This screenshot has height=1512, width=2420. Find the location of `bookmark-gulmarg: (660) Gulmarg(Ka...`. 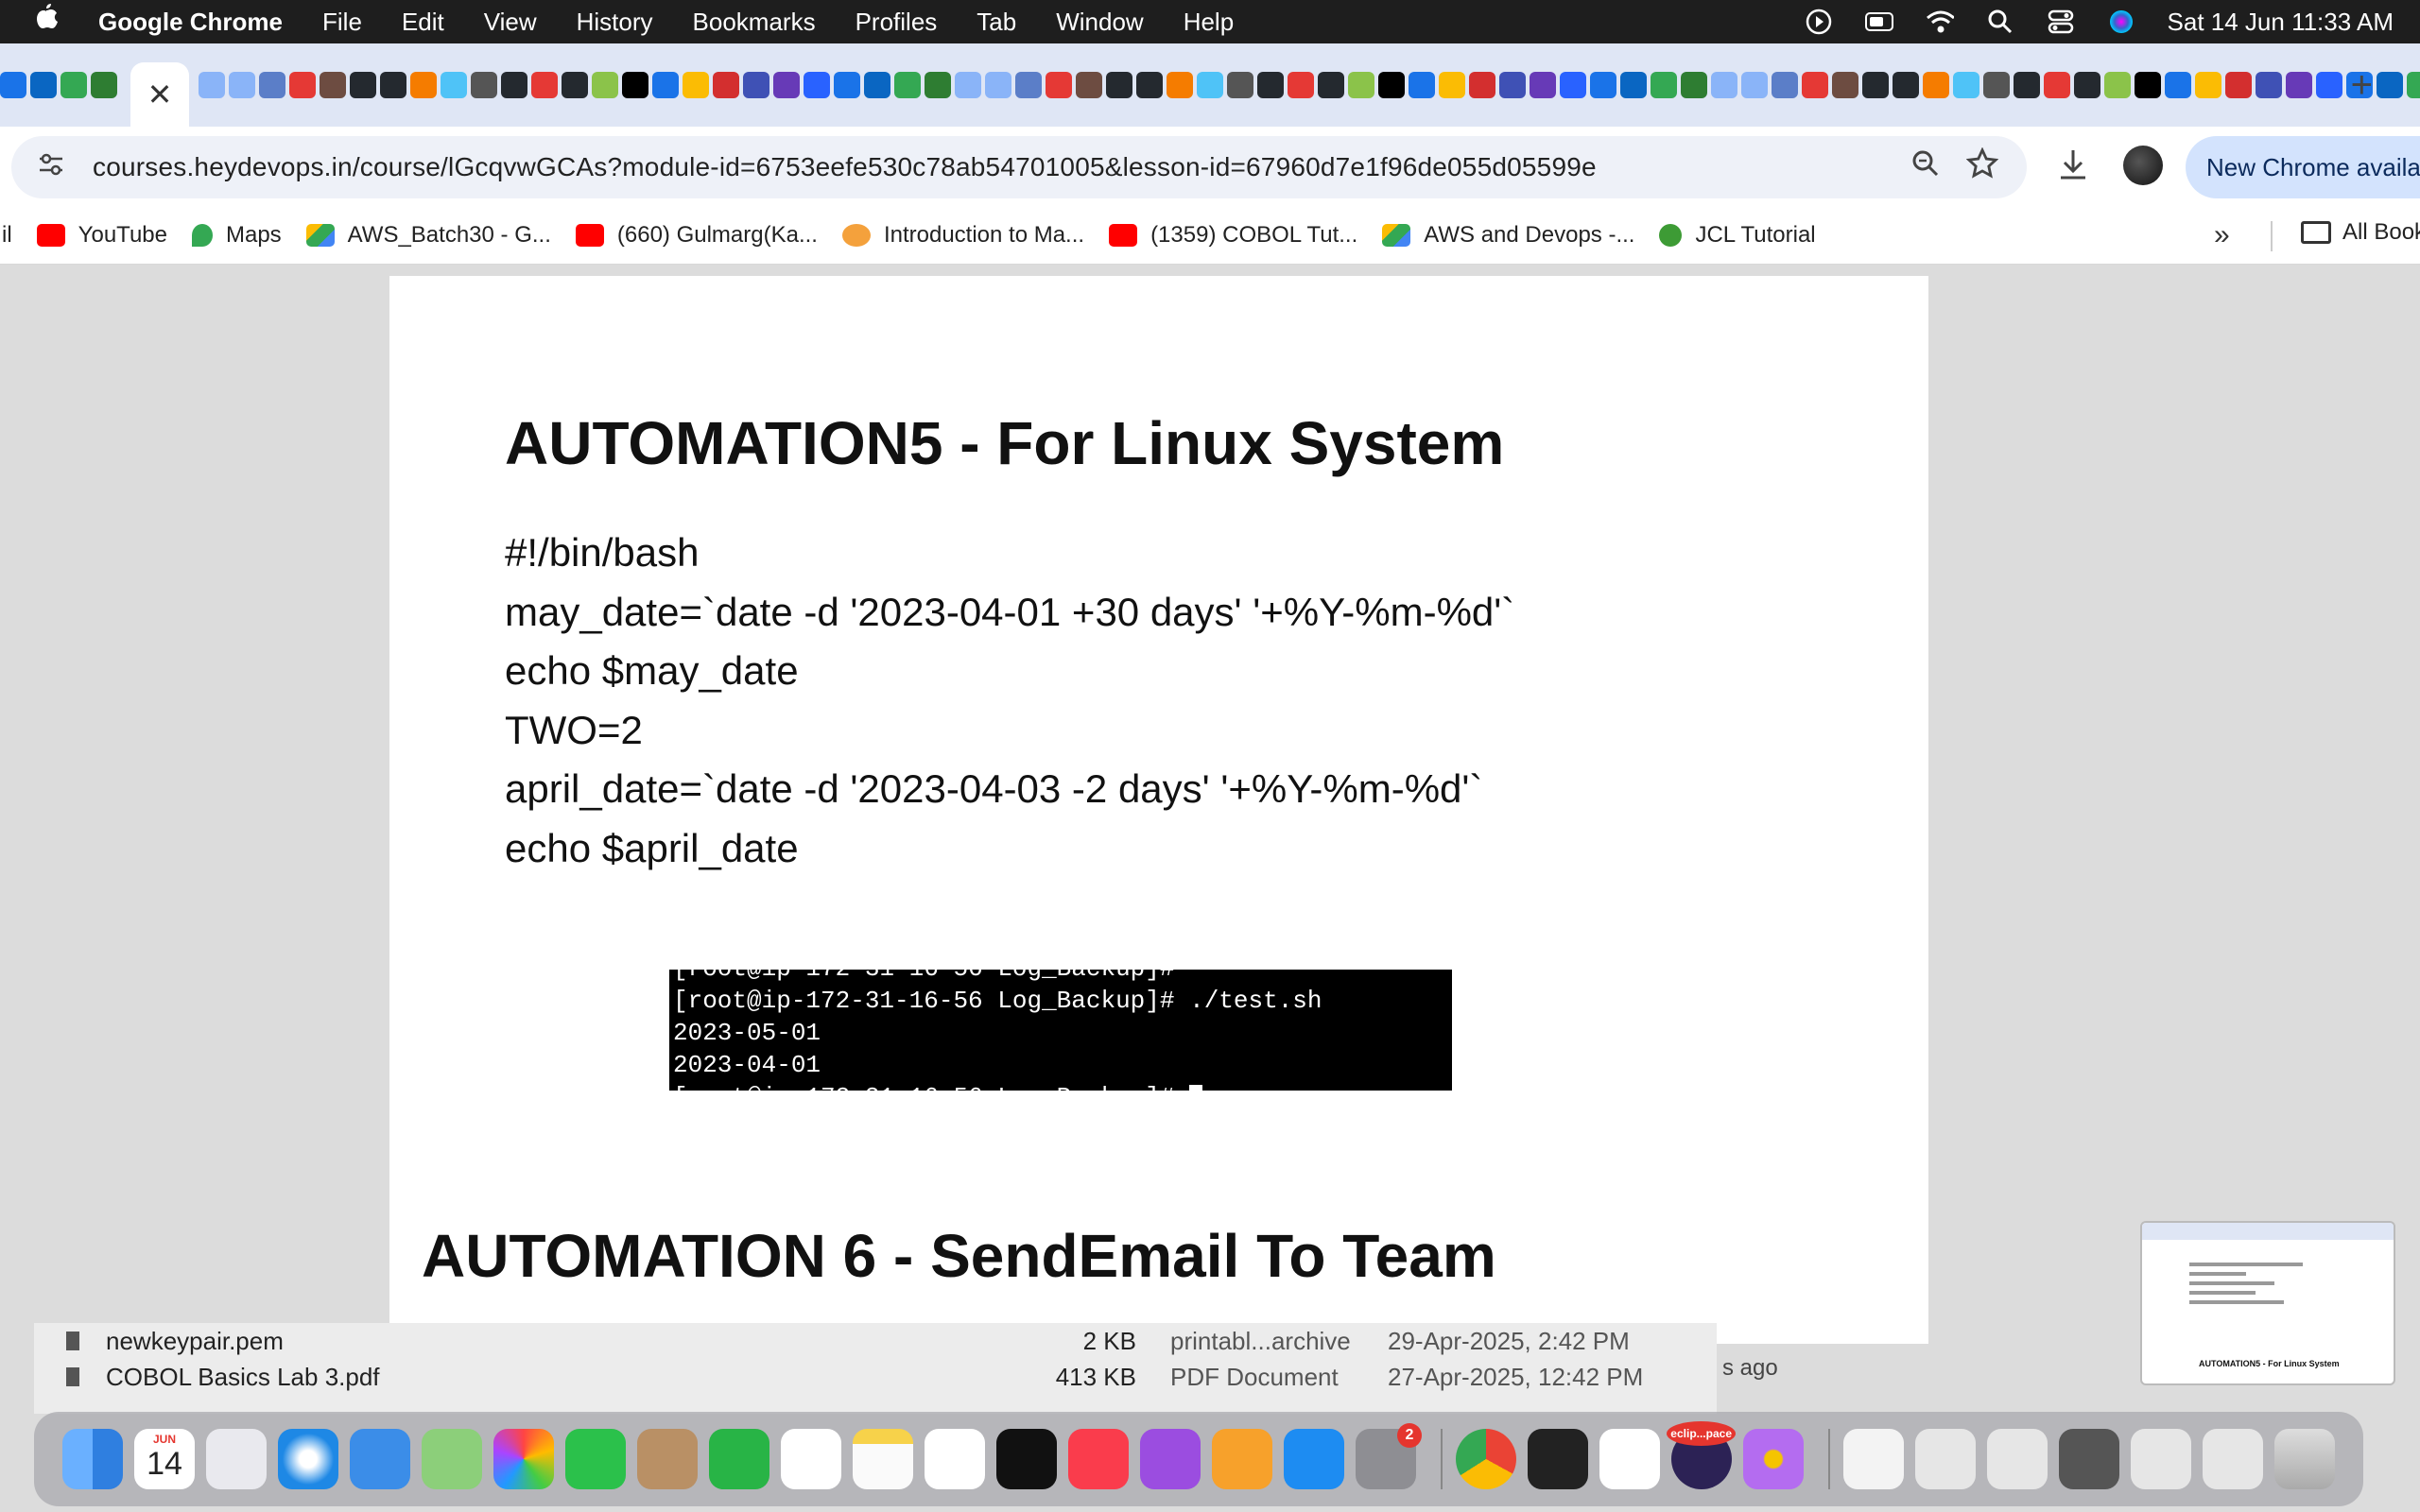

bookmark-gulmarg: (660) Gulmarg(Ka... is located at coordinates (696, 235).